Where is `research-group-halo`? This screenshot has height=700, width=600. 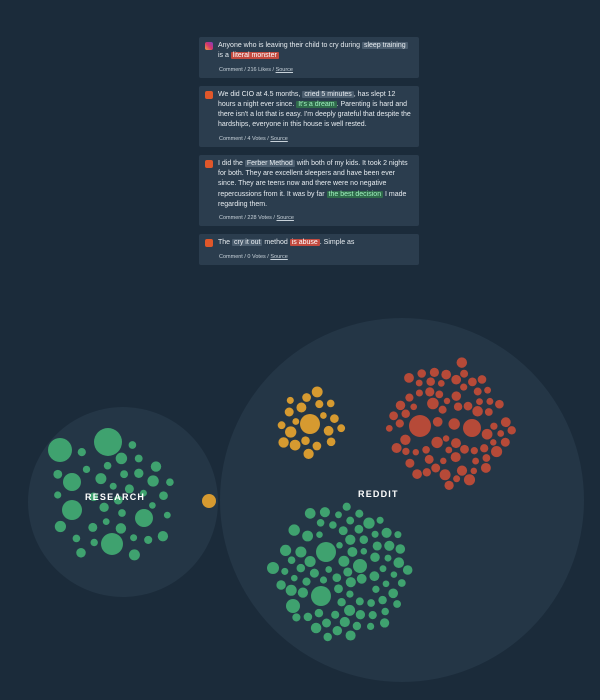
research-group-halo is located at coordinates (123, 502).